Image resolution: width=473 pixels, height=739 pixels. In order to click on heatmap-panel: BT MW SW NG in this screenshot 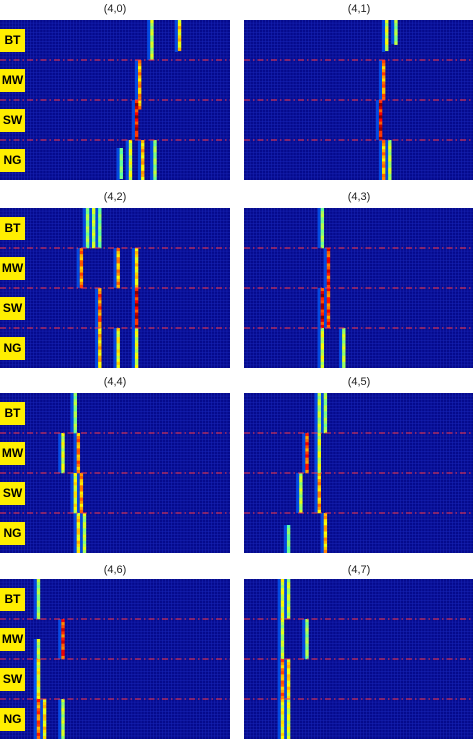, I will do `click(115, 659)`.